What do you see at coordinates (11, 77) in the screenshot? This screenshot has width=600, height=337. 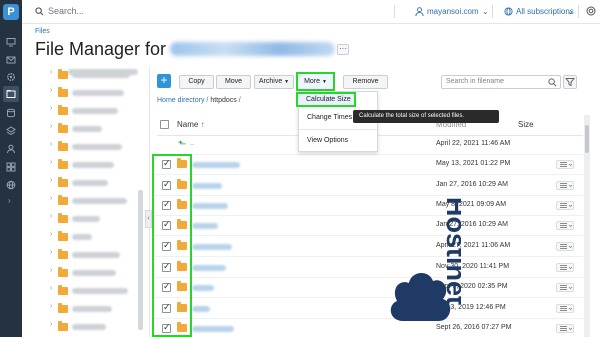 I see `gear-icon` at bounding box center [11, 77].